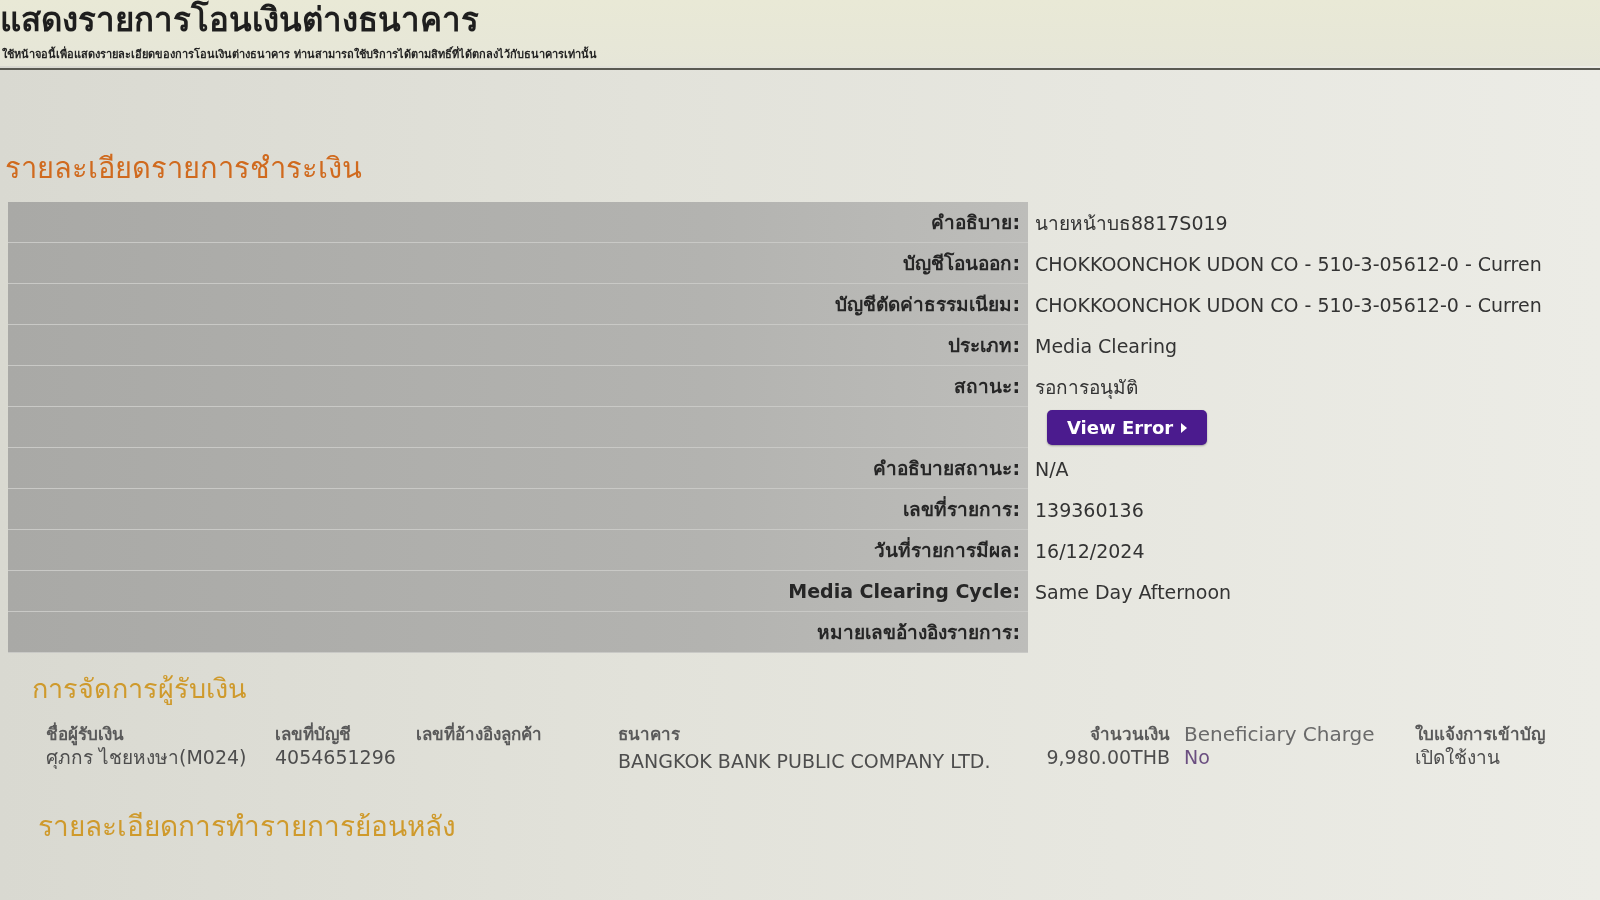  What do you see at coordinates (804, 761) in the screenshot?
I see `table-cell-text: BANGKOK BANK PUBLIC COMPANY LTD.` at bounding box center [804, 761].